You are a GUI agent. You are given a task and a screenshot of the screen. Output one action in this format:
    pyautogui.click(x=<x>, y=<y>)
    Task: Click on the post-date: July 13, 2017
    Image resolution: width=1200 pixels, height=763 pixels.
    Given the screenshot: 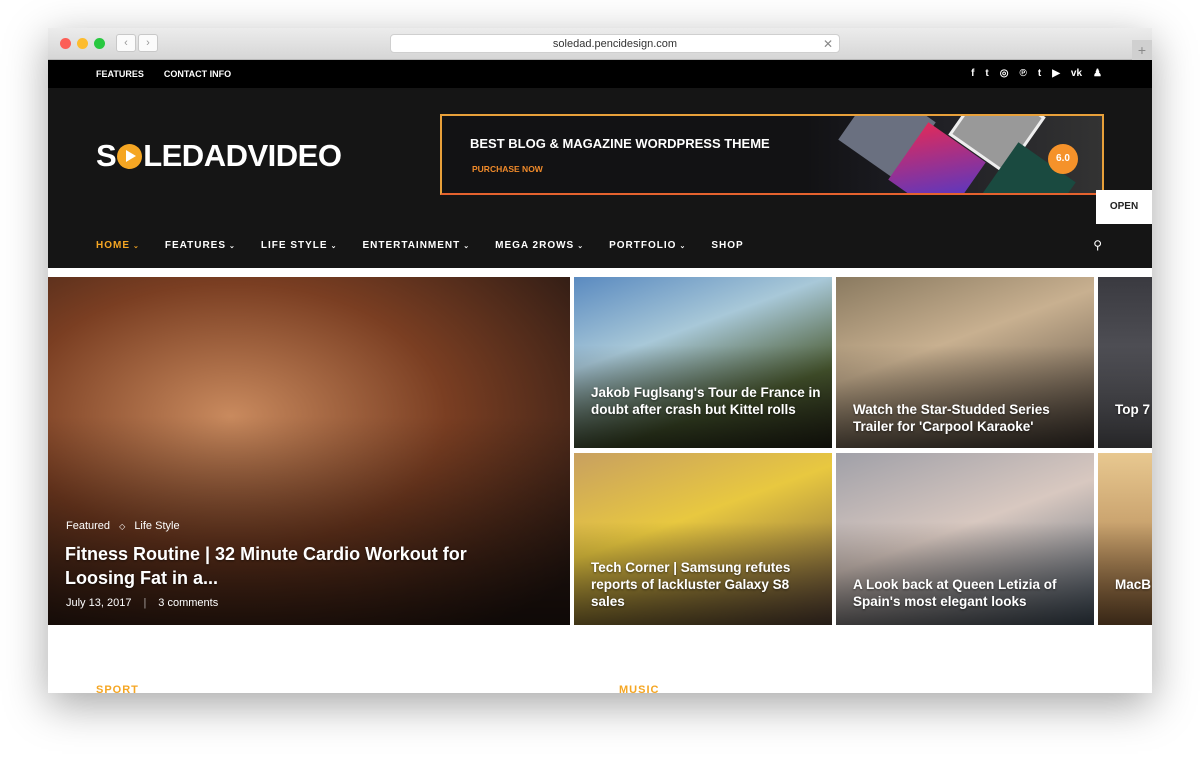 What is the action you would take?
    pyautogui.click(x=99, y=603)
    